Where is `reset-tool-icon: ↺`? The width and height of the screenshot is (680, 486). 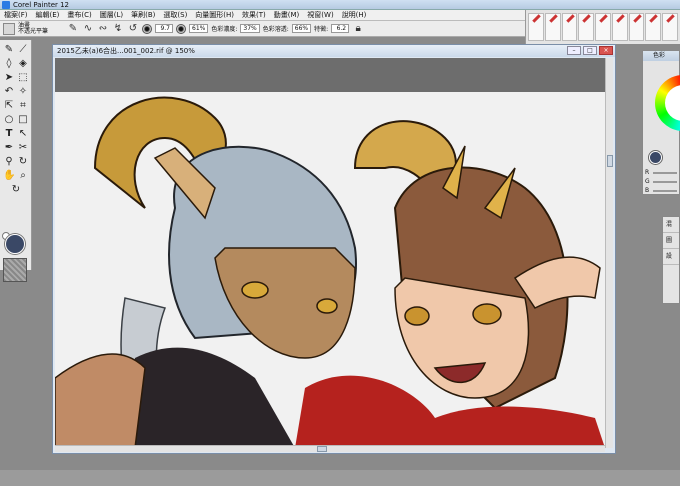
reset-tool-icon: ↺ is located at coordinates (133, 29).